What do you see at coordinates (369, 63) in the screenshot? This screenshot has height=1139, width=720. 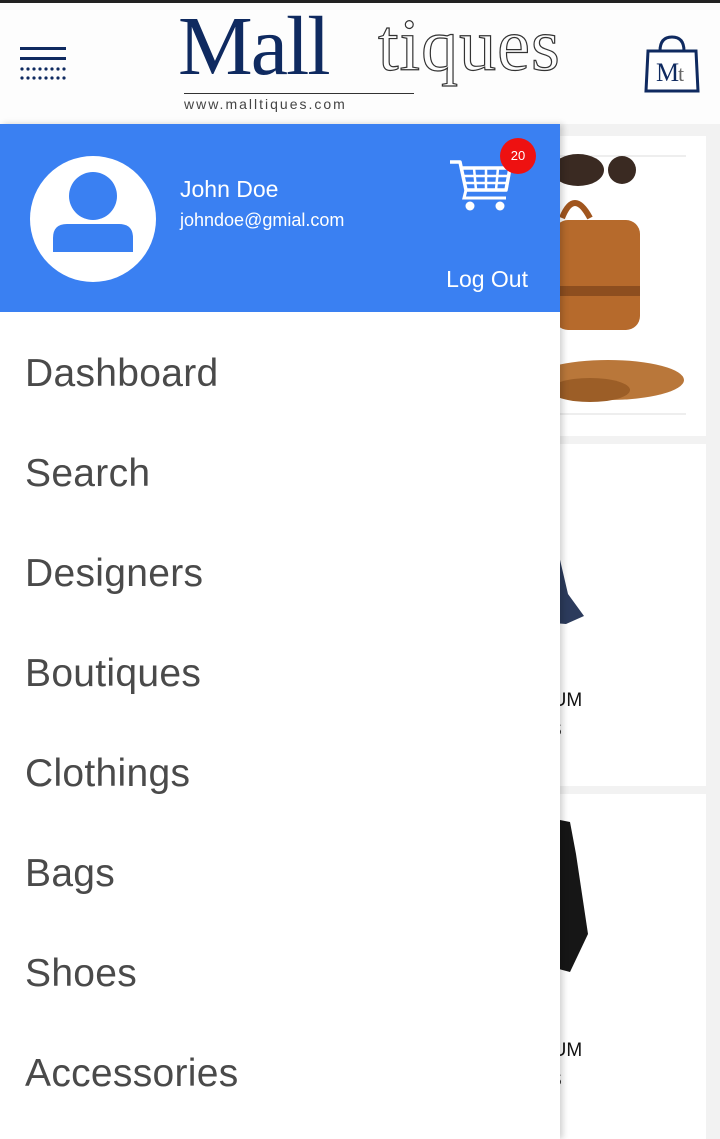 I see `malltiques-logo: Mall tiques www.malltiques.com` at bounding box center [369, 63].